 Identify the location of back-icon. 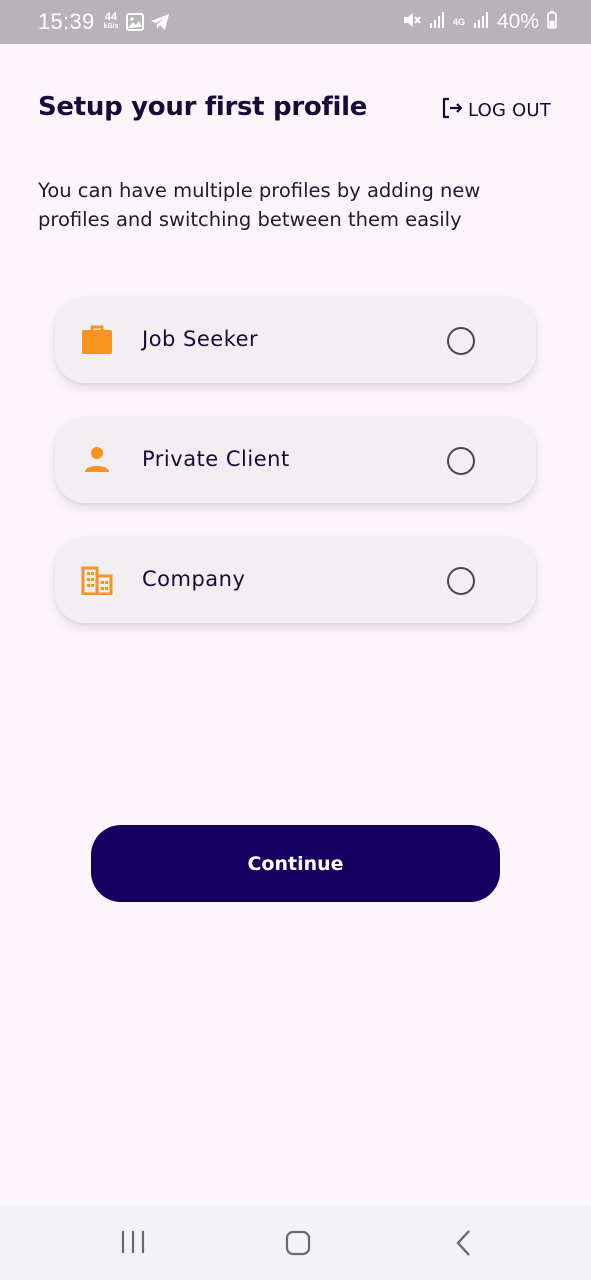
(464, 1245).